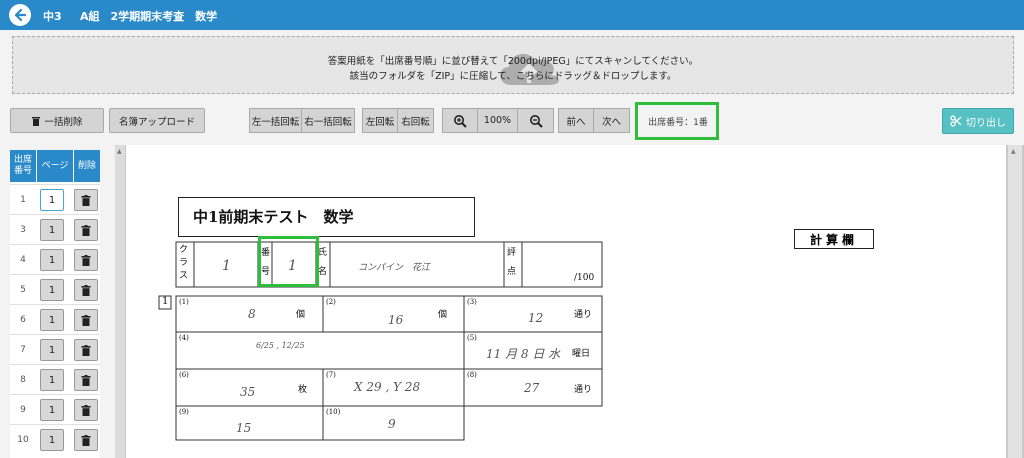  I want to click on score-total-label: /100, so click(584, 278).